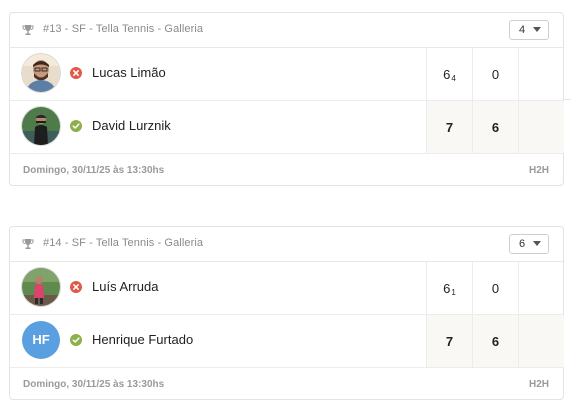 The width and height of the screenshot is (571, 401). I want to click on player-name: Lucas Limão, so click(129, 72).